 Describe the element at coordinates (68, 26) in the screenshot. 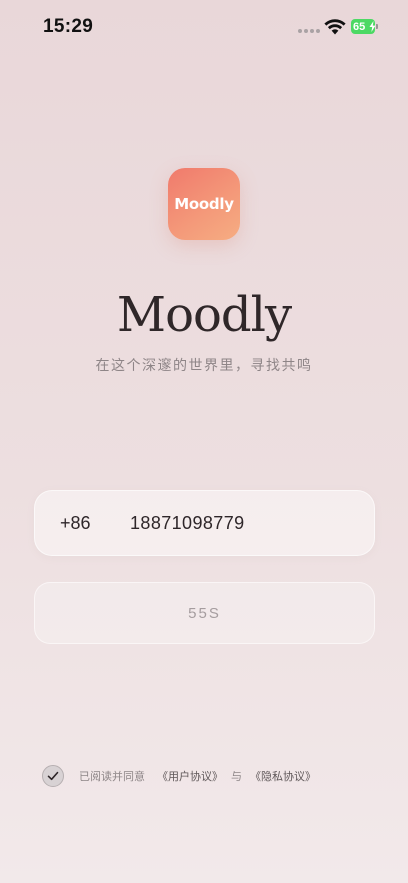

I see `status-time: 15:29` at that location.